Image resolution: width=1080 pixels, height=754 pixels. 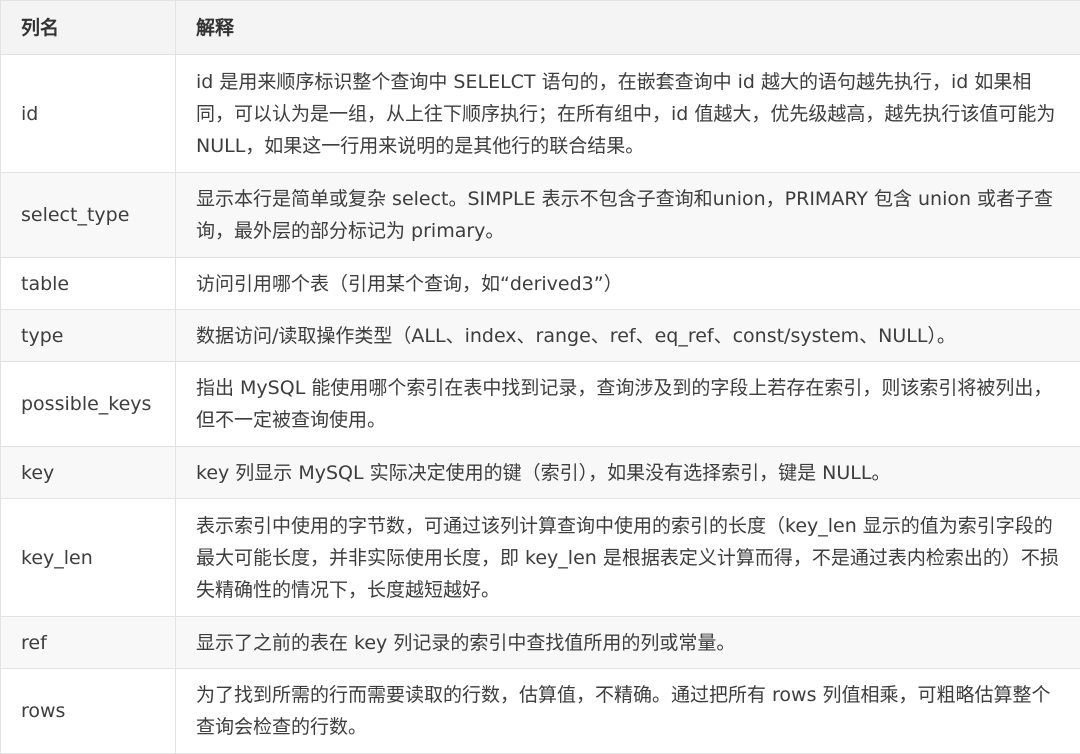 I want to click on table-row: table 访问引用哪个表（引用某个查询，如“derived3”）, so click(x=540, y=284).